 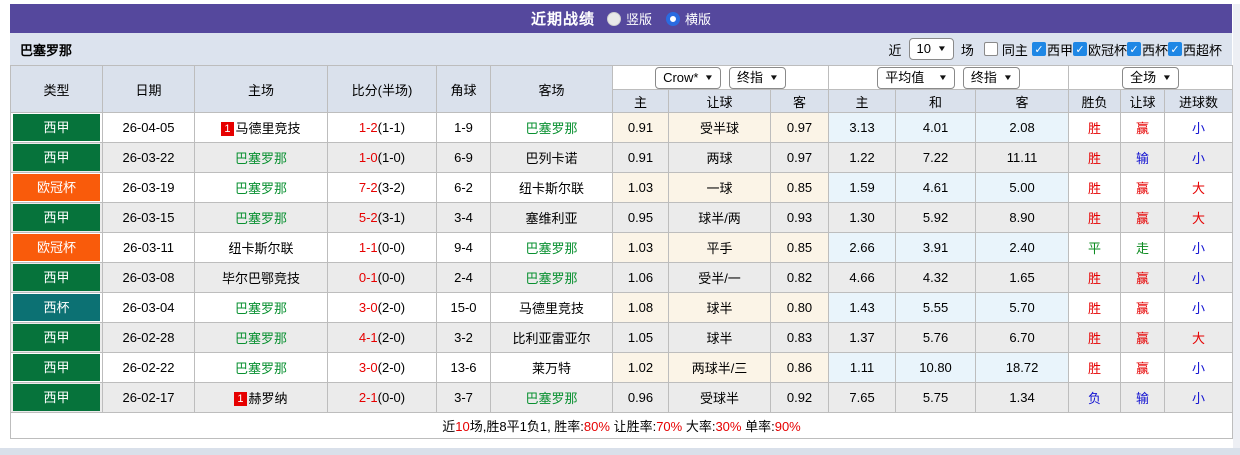 I want to click on cell-avg-draw-odds: 5.55, so click(x=936, y=307).